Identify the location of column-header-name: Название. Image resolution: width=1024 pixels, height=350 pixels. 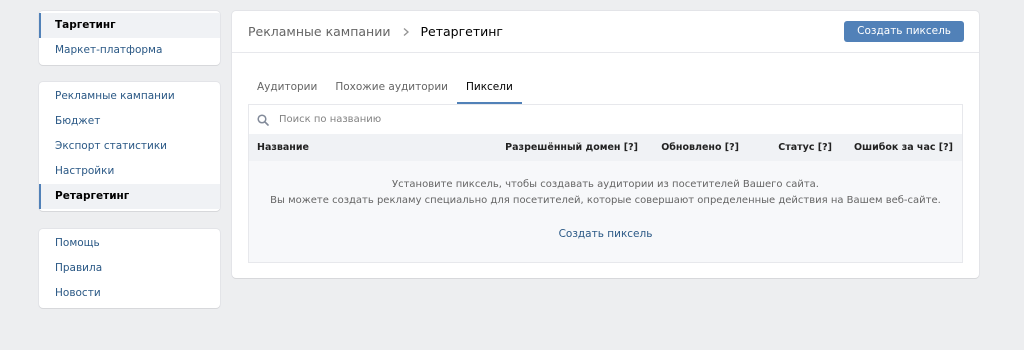
(283, 147).